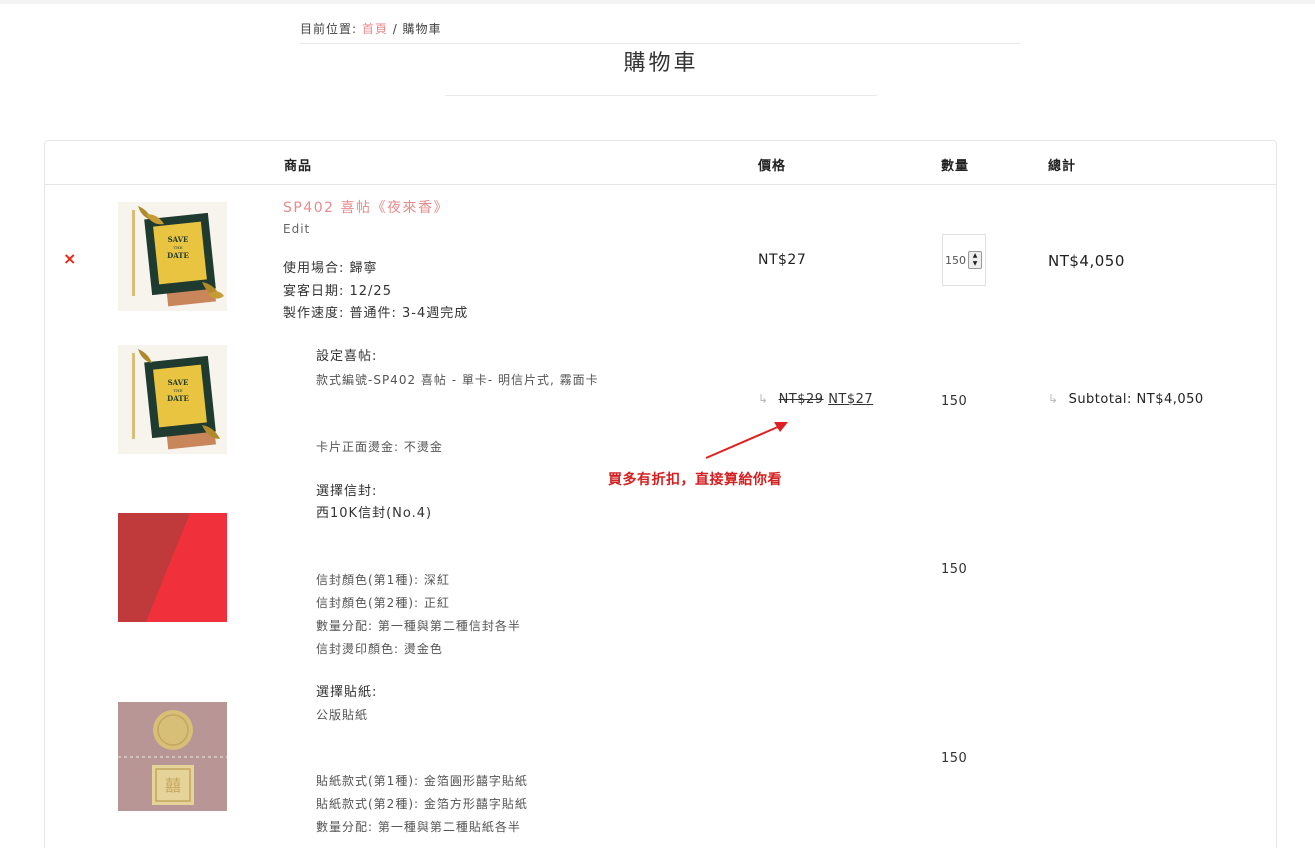  Describe the element at coordinates (383, 603) in the screenshot. I see `envelope-color-2: 信封顏色(第2種): 正紅` at that location.